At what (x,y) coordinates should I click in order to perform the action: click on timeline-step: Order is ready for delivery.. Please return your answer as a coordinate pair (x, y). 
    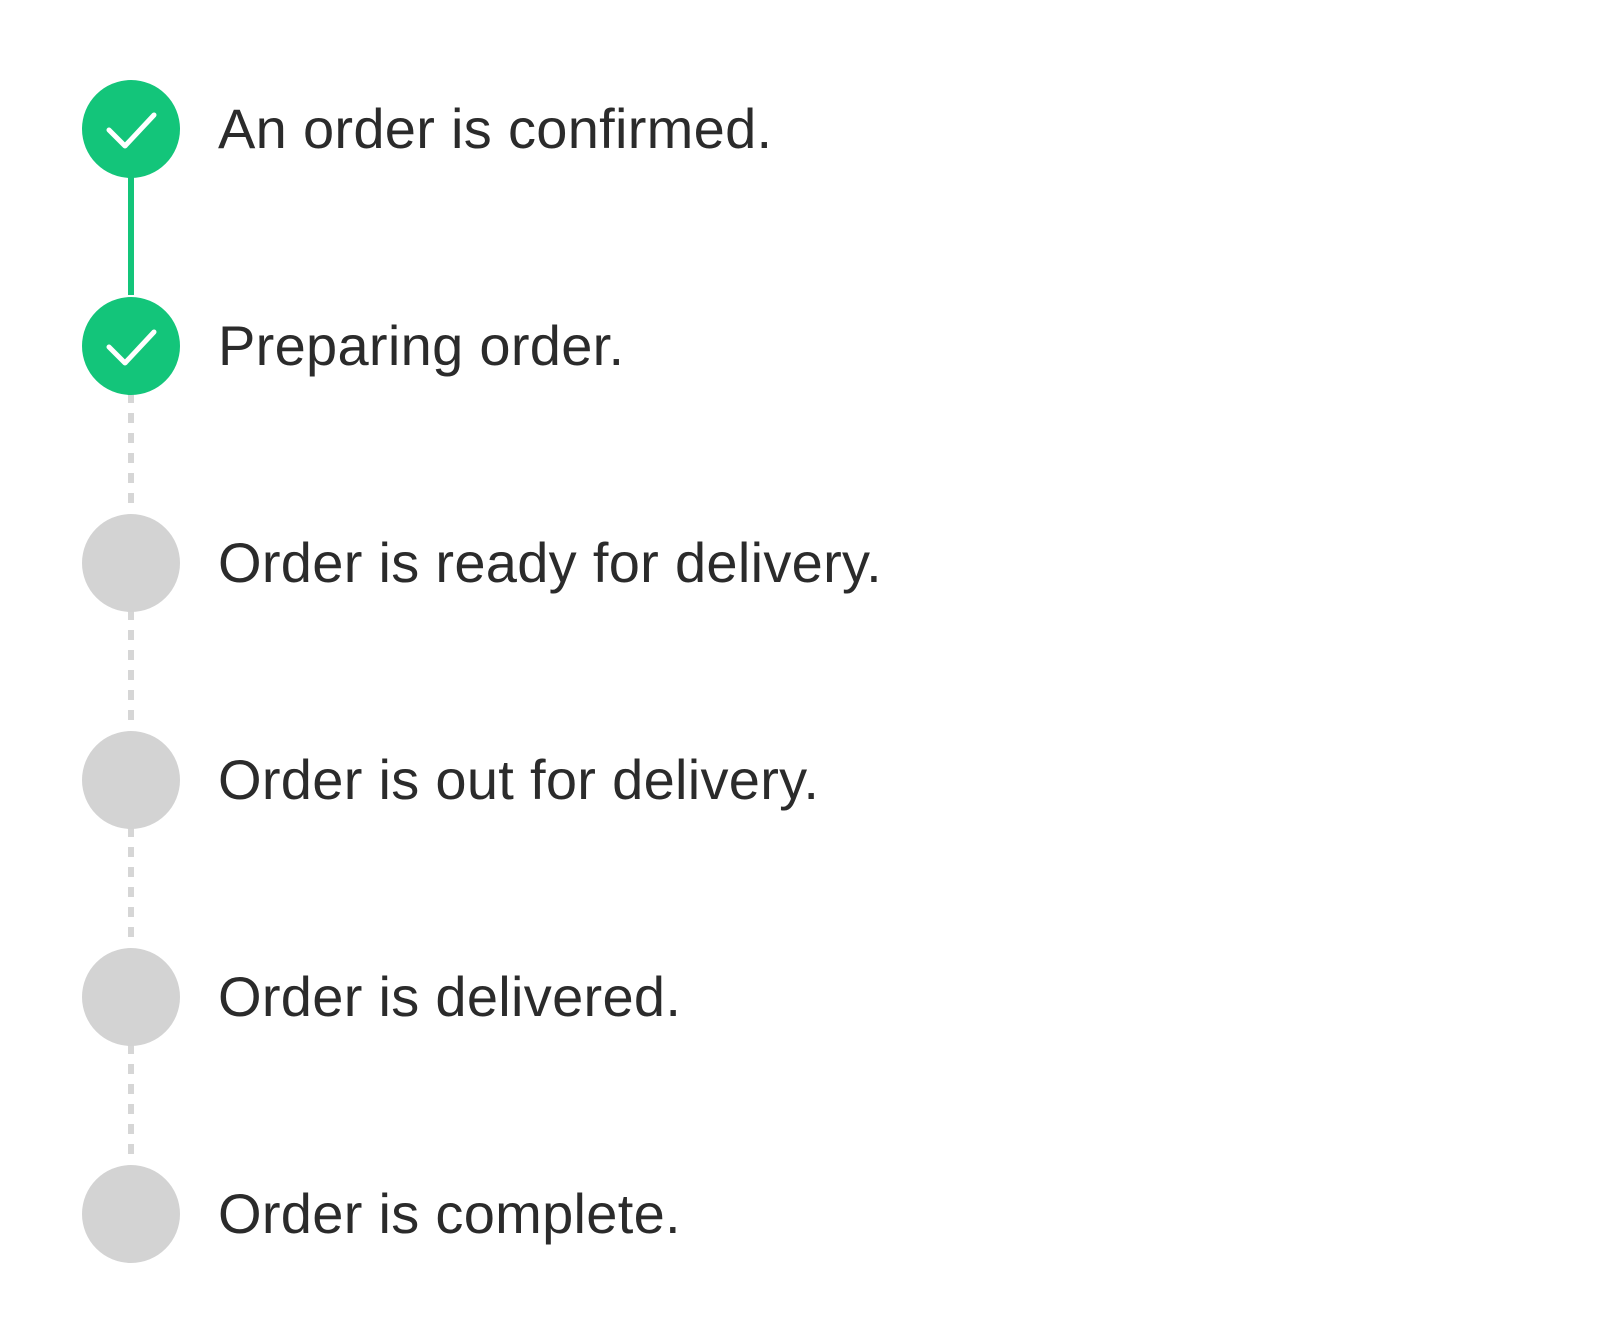
    Looking at the image, I should click on (782, 563).